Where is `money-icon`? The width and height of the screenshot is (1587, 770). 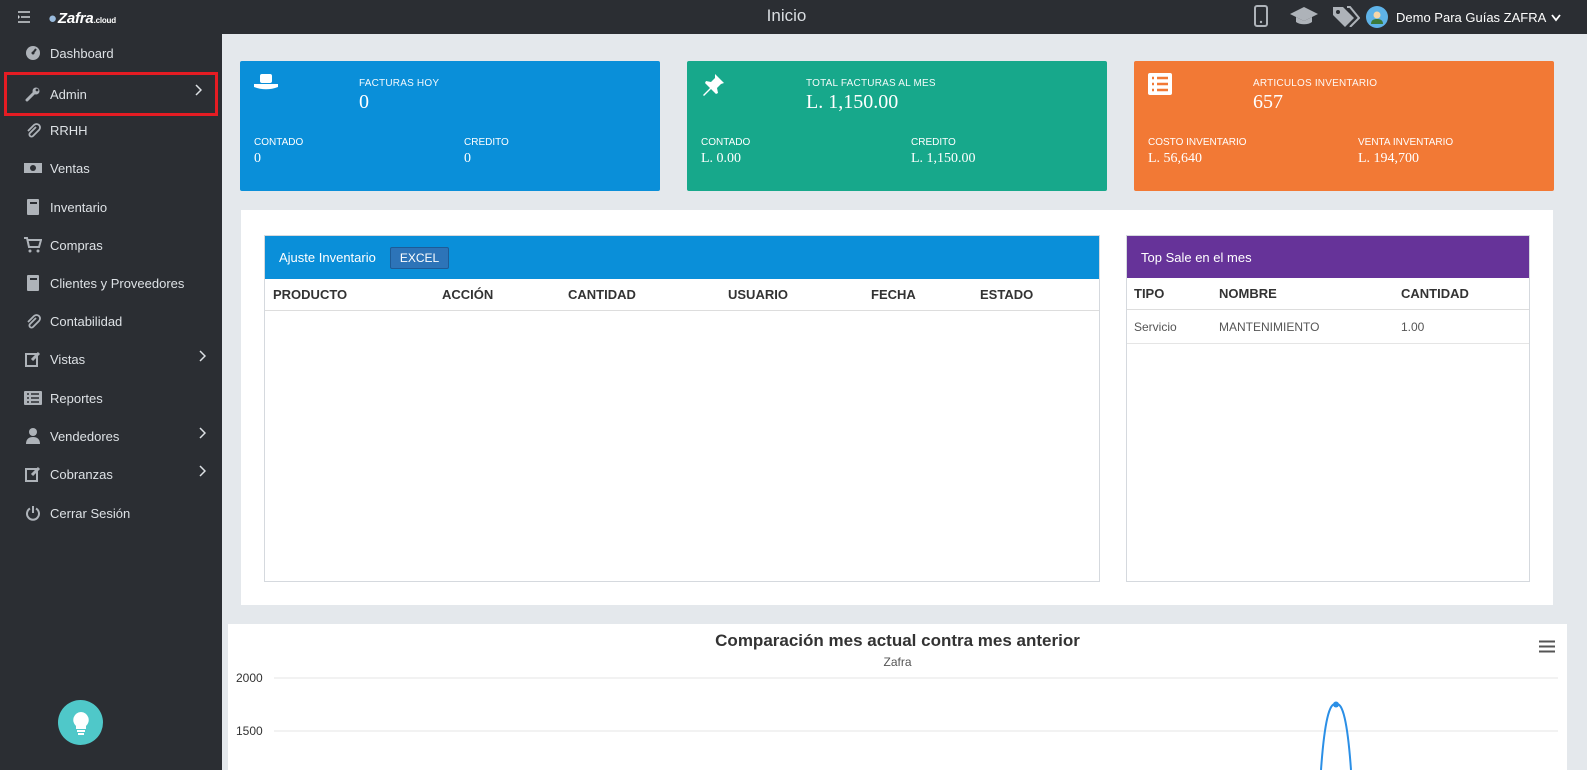
money-icon is located at coordinates (33, 168).